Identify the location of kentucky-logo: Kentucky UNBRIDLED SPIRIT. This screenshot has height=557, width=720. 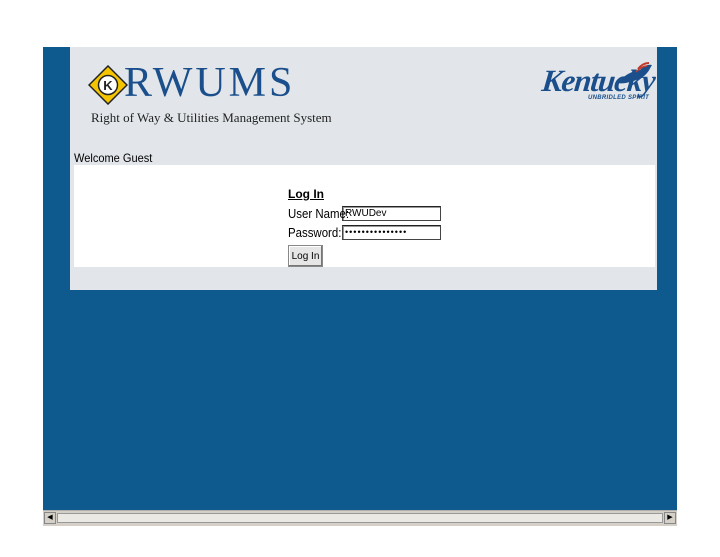
(598, 83).